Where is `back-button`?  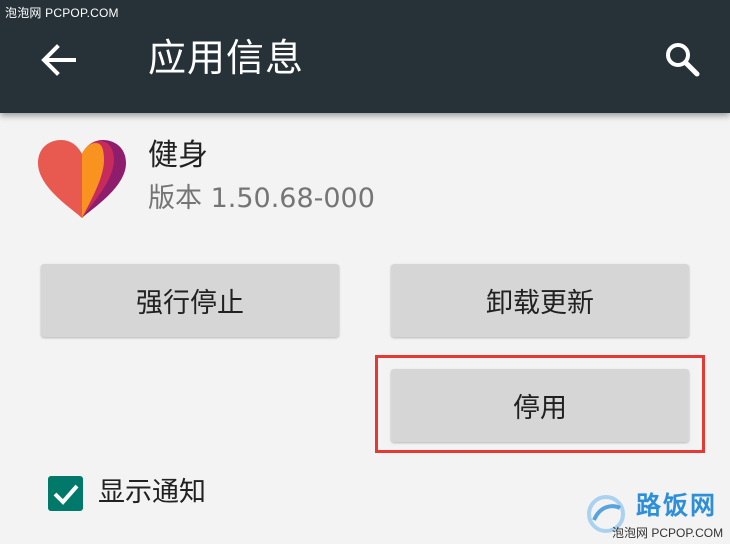 back-button is located at coordinates (58, 60).